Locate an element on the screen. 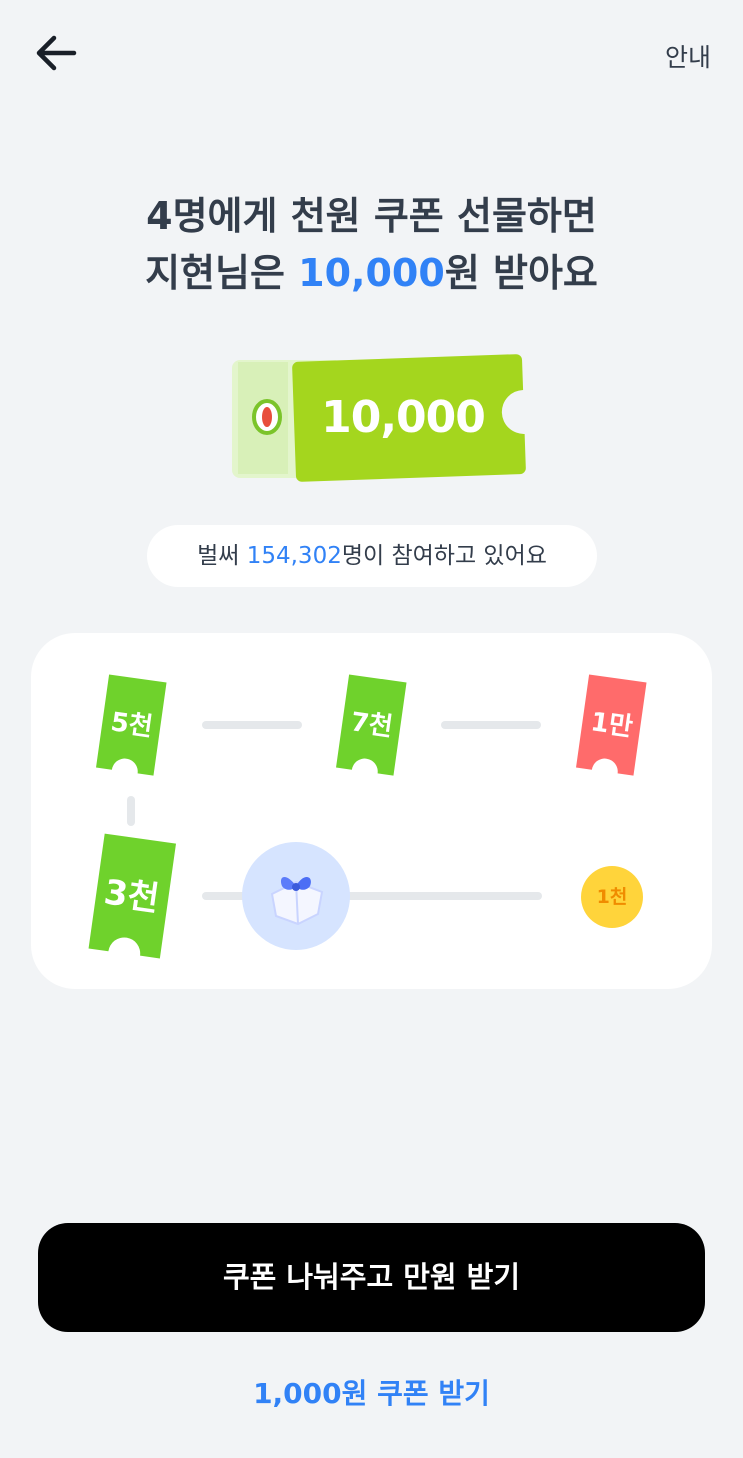  coupon-amount: 10,000 is located at coordinates (403, 417).